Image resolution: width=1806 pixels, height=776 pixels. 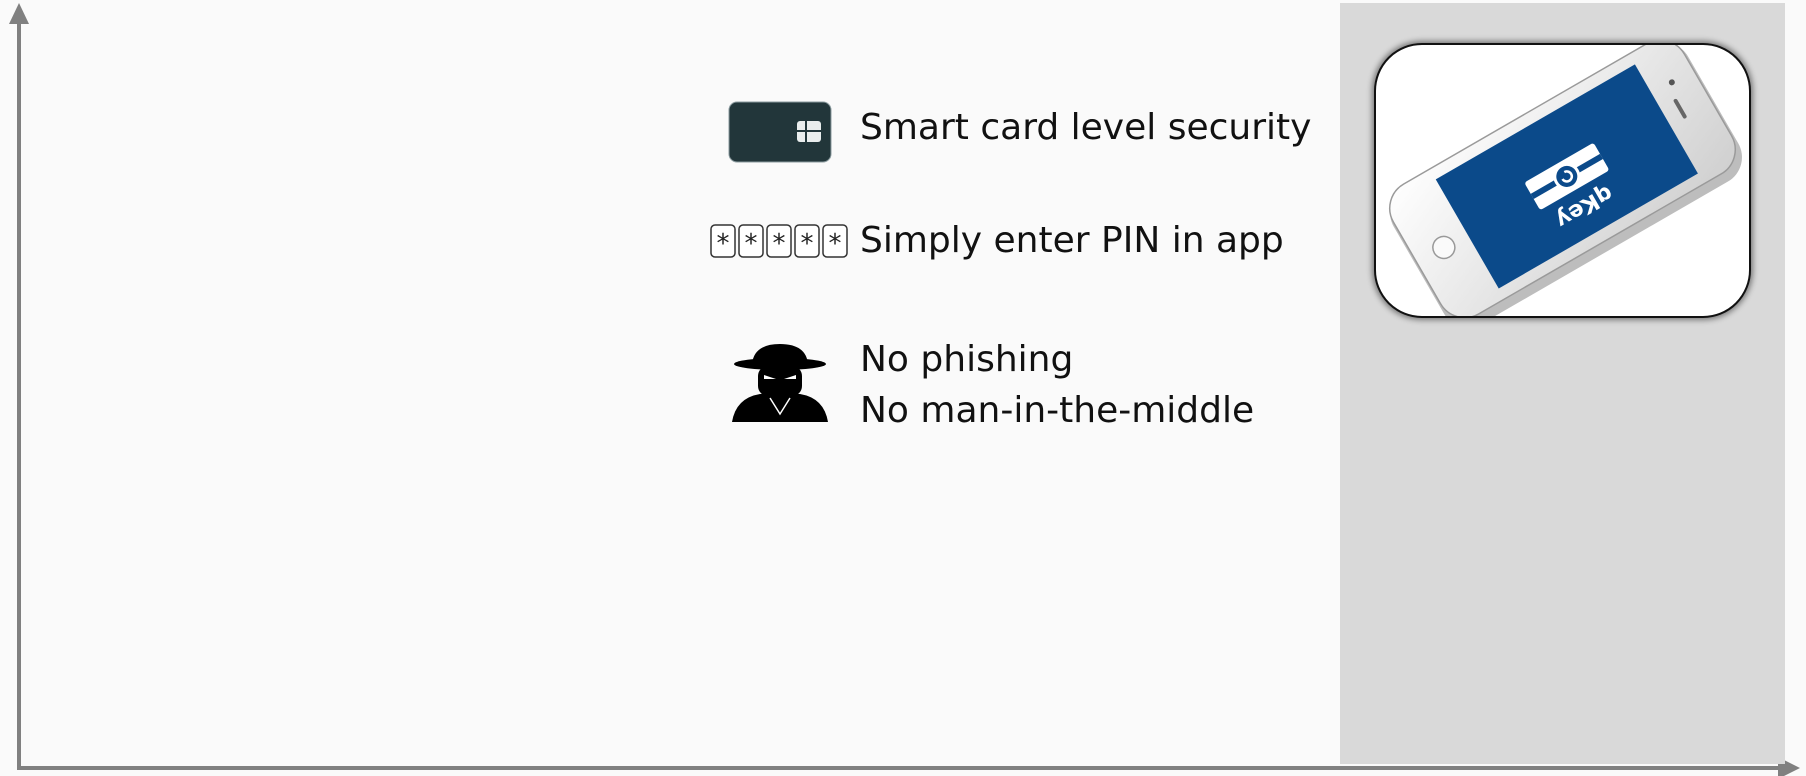 I want to click on feature-line: Smart card level security, so click(x=1086, y=127).